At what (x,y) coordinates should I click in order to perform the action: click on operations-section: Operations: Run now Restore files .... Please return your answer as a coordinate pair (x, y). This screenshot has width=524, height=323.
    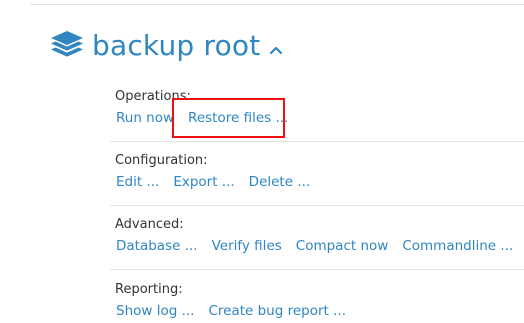
    Looking at the image, I should click on (317, 109).